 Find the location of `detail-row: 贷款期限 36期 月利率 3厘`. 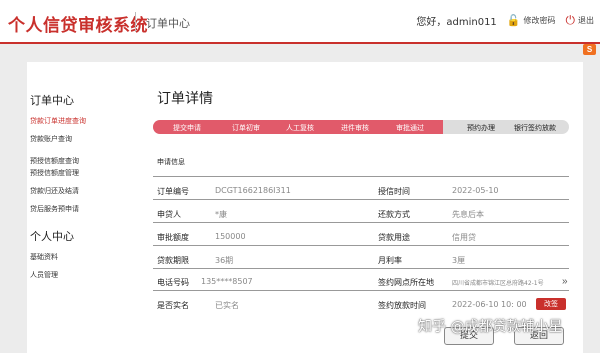

detail-row: 贷款期限 36期 月利率 3厘 is located at coordinates (361, 259).